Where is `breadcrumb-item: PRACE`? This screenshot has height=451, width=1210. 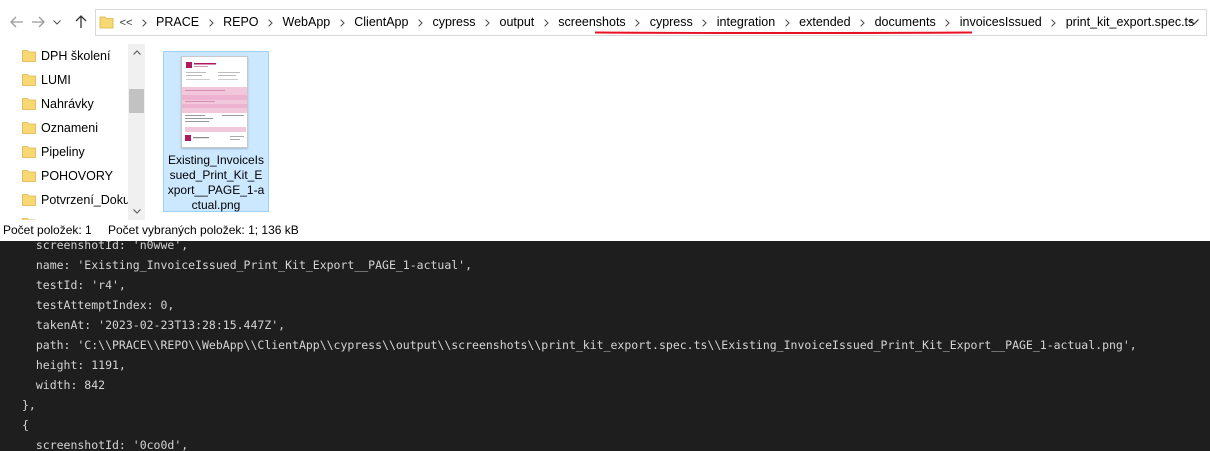 breadcrumb-item: PRACE is located at coordinates (177, 22).